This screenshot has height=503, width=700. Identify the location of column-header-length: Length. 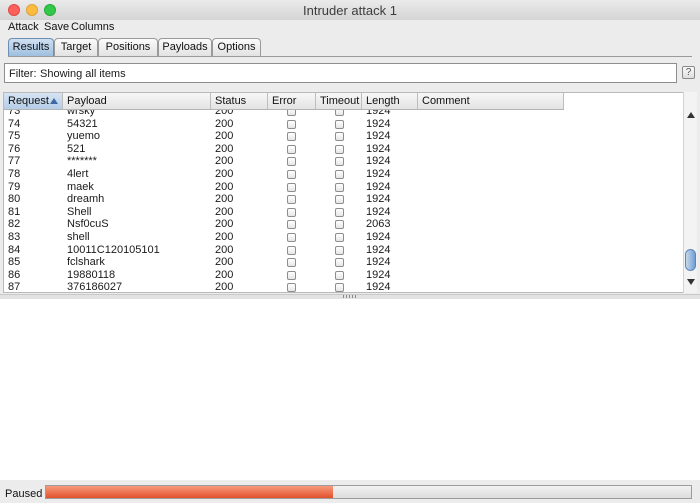
(390, 101).